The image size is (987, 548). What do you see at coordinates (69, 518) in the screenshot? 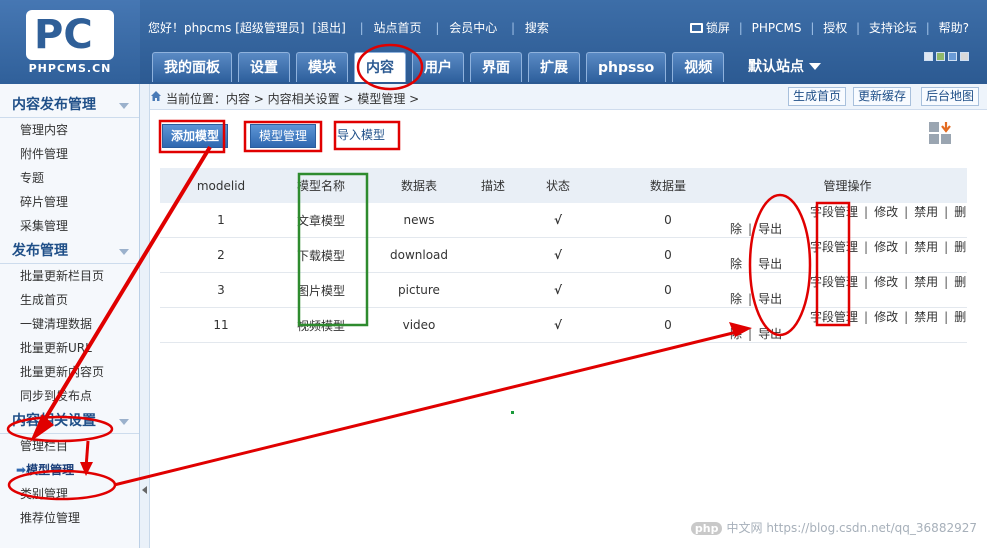
I see `sidebar-item-positions: 推荐位管理` at bounding box center [69, 518].